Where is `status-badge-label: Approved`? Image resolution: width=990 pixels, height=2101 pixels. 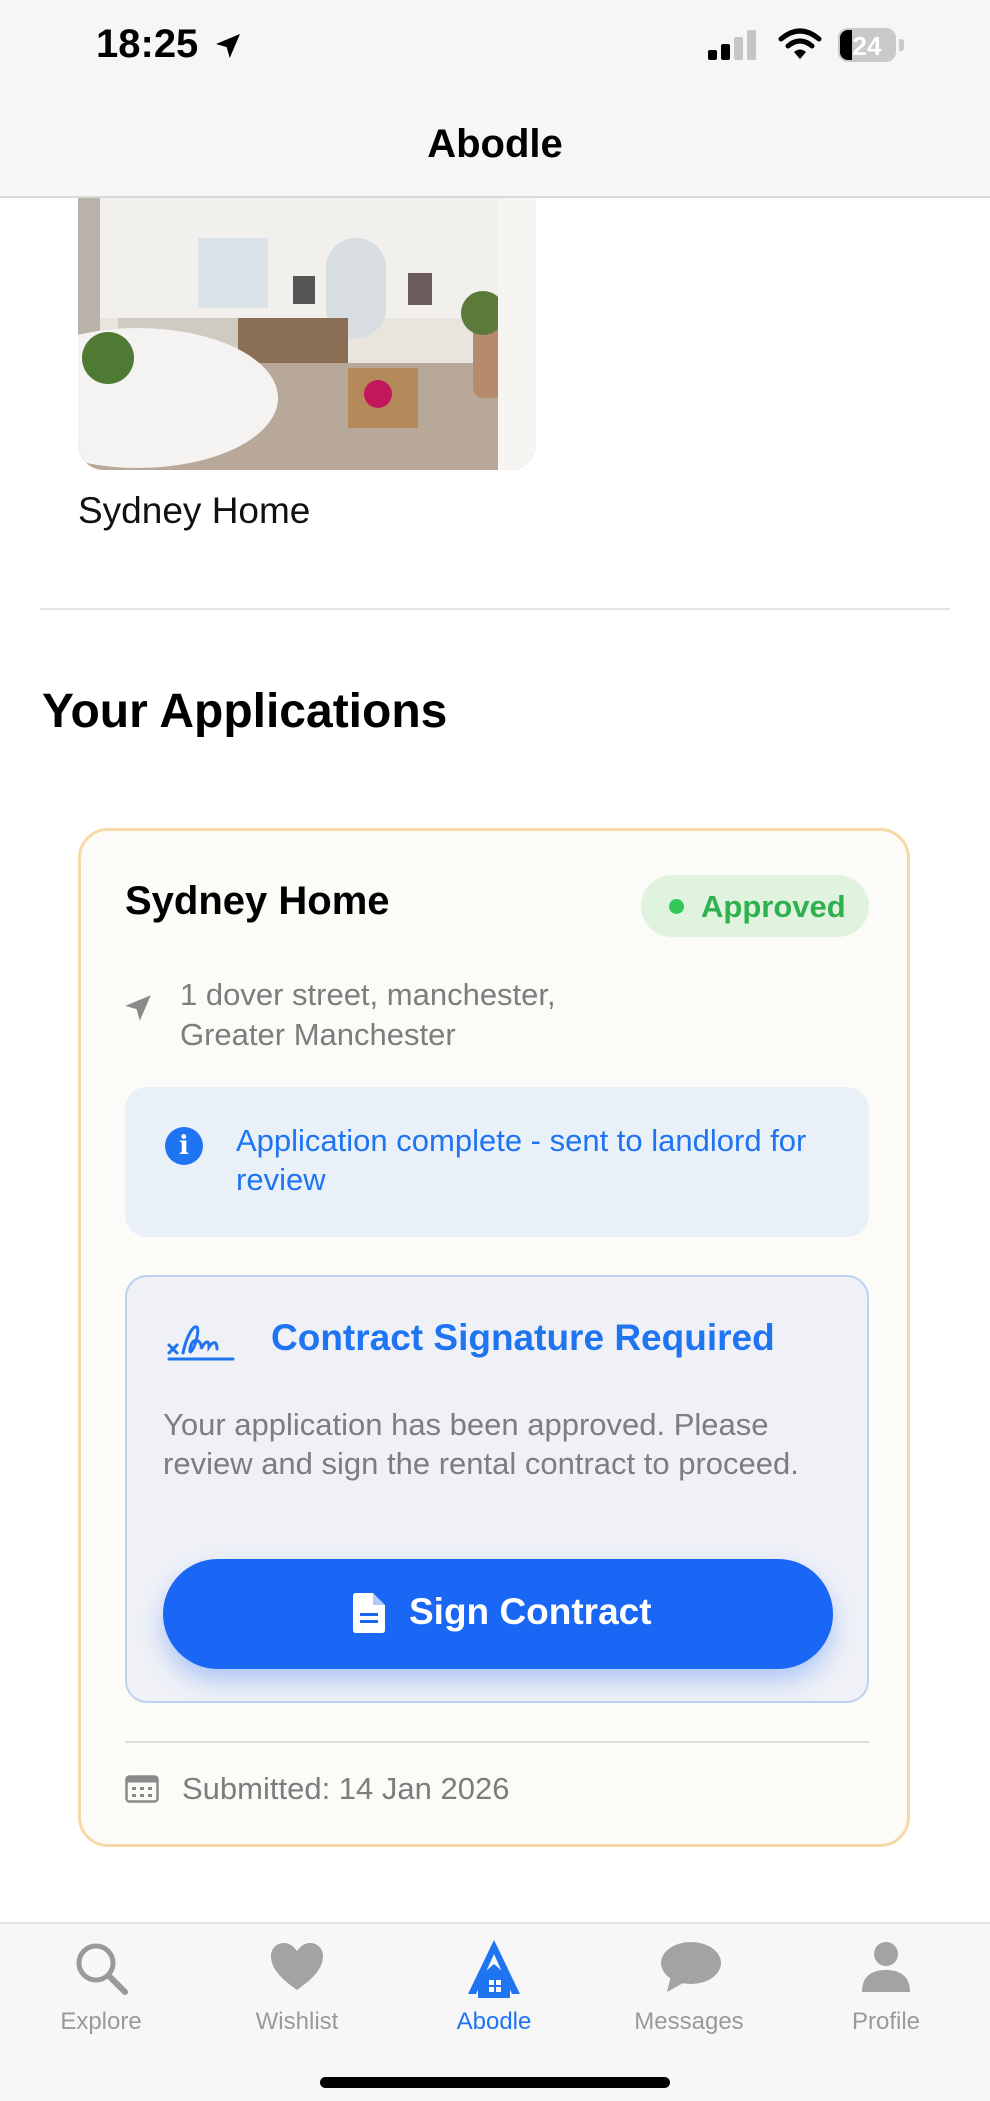 status-badge-label: Approved is located at coordinates (773, 906).